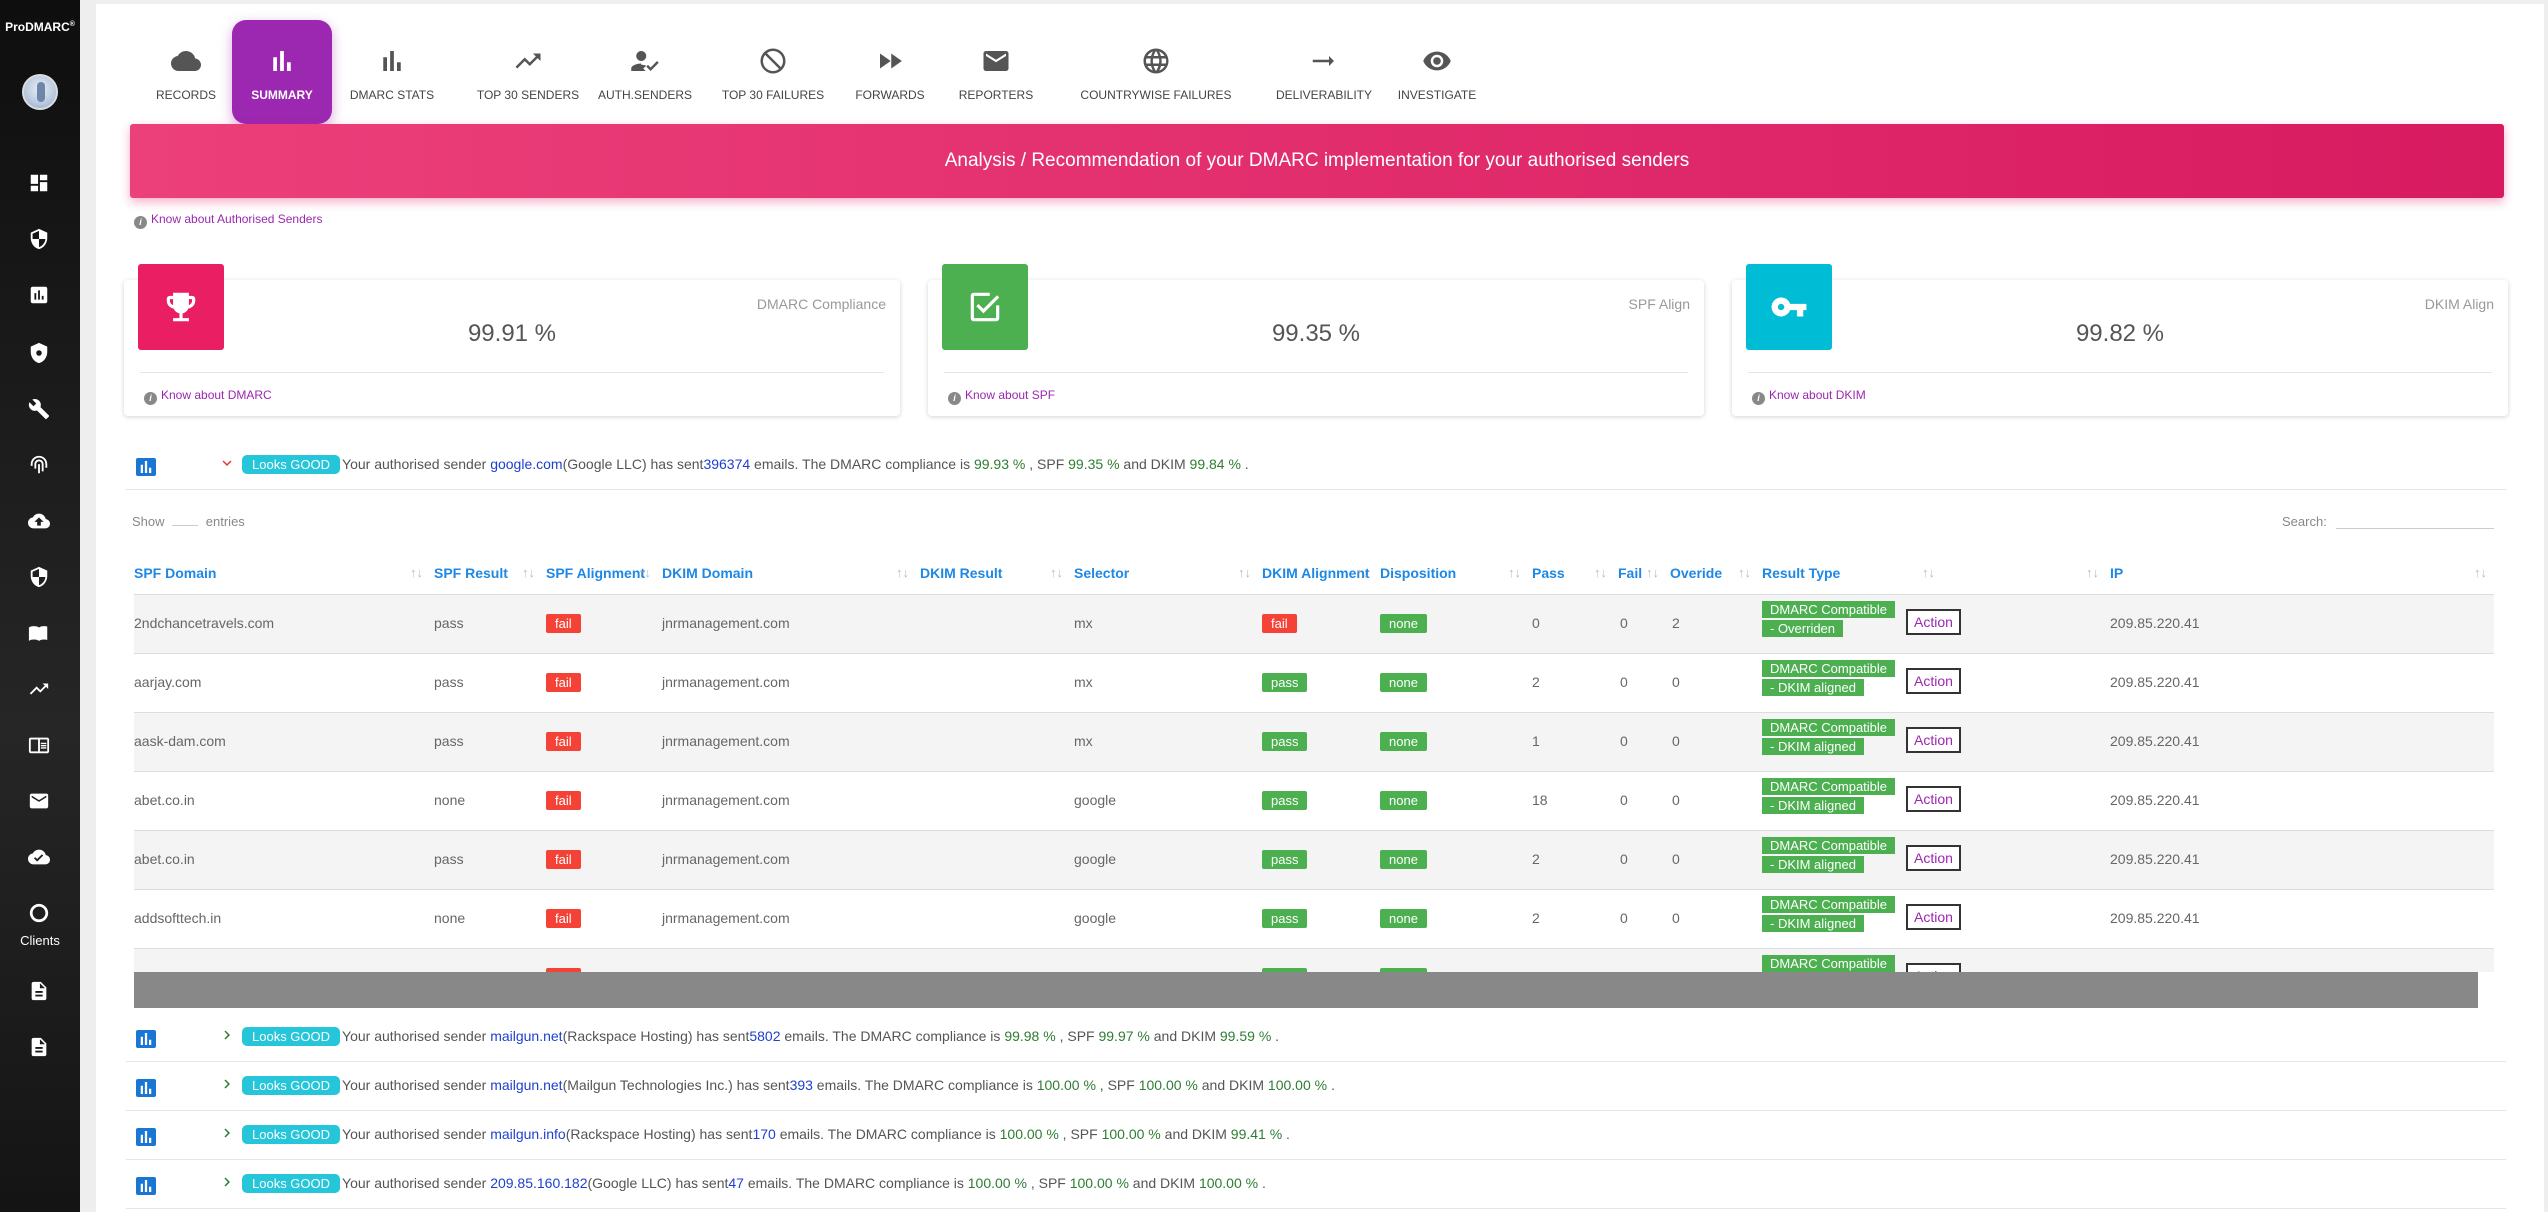 This screenshot has width=2548, height=1212. What do you see at coordinates (228, 220) in the screenshot?
I see `know-auth-senders-link: i Know about Authorised Senders` at bounding box center [228, 220].